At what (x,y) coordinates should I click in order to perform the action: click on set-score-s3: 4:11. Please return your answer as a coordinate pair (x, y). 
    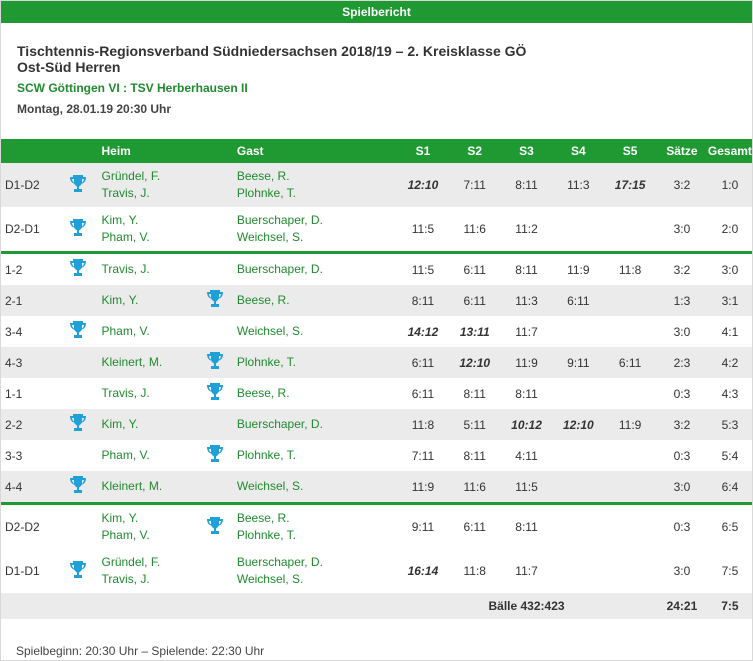
    Looking at the image, I should click on (526, 455).